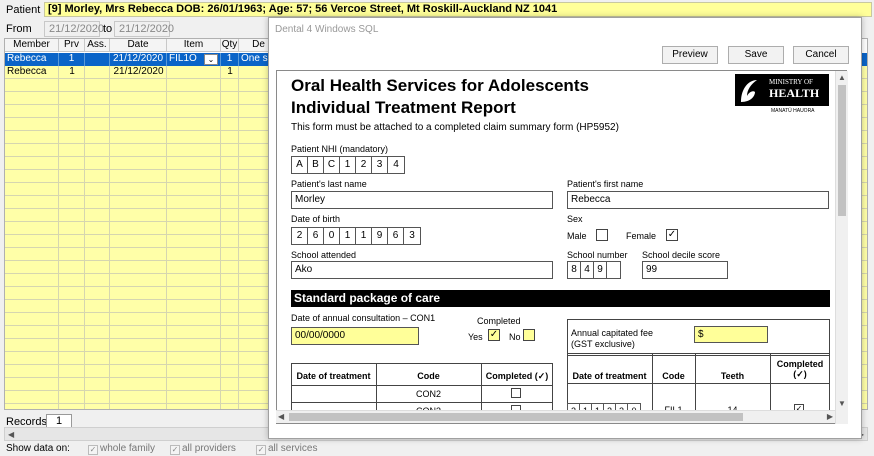  I want to click on scroll-up-icon: ▲, so click(842, 77).